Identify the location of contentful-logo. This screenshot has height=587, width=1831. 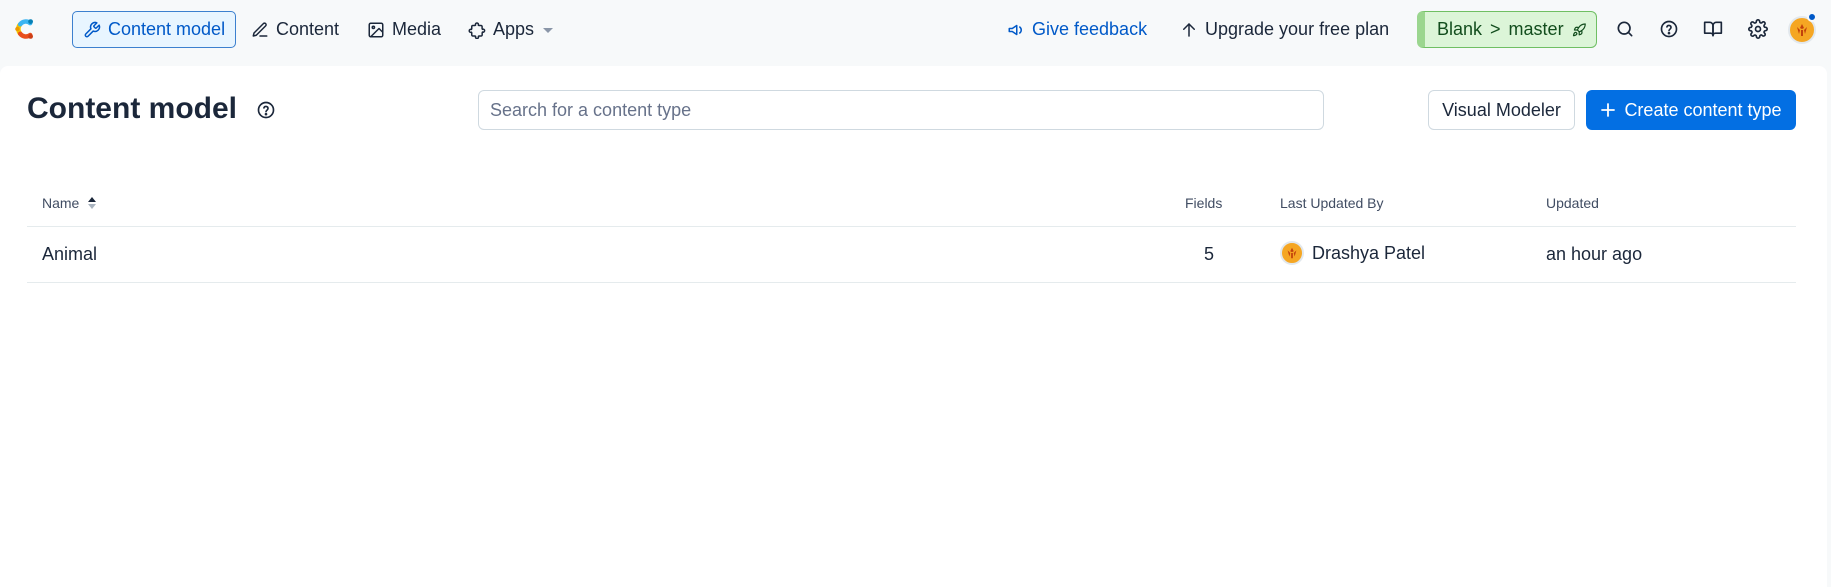
(25, 29).